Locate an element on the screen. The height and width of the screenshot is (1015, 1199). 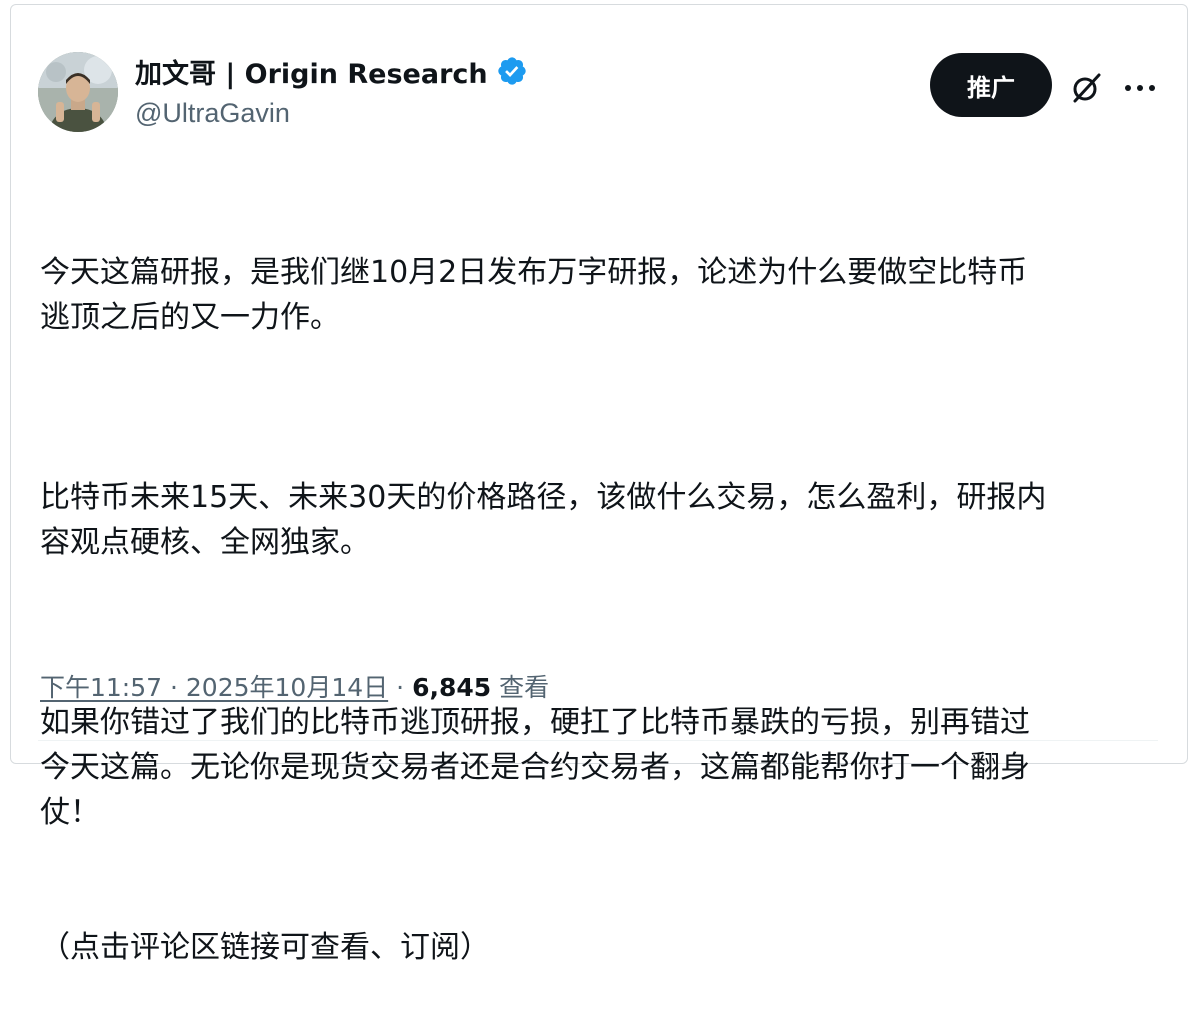
timestamp-link: 下午11:57 · 2025年10月14日 is located at coordinates (214, 686).